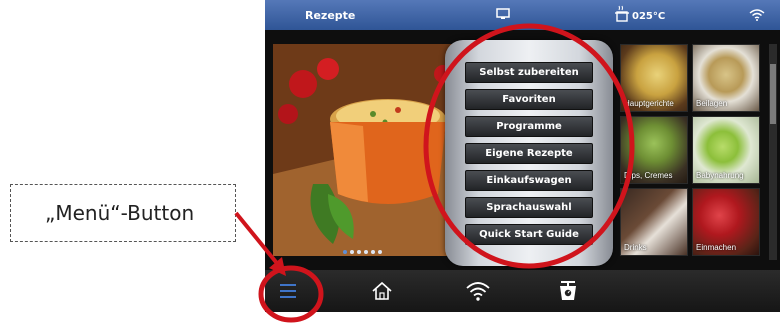  I want to click on screen-title: Rezepte, so click(330, 15).